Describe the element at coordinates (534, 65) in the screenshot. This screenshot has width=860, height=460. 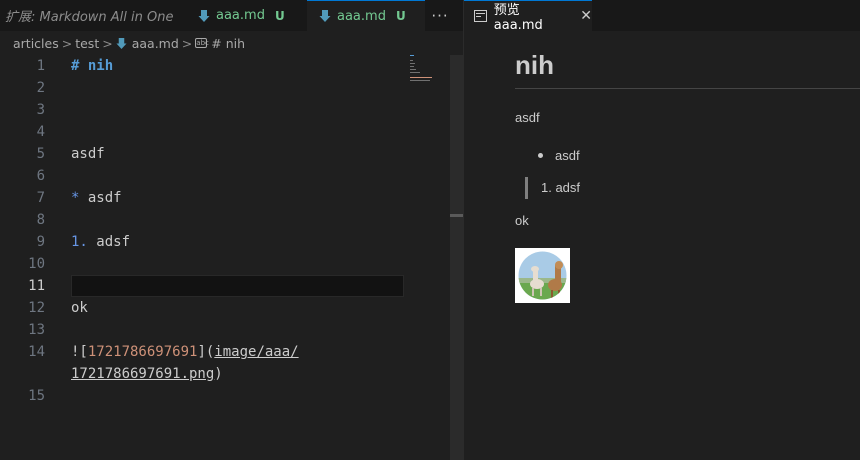
I see `preview-heading: nih` at that location.